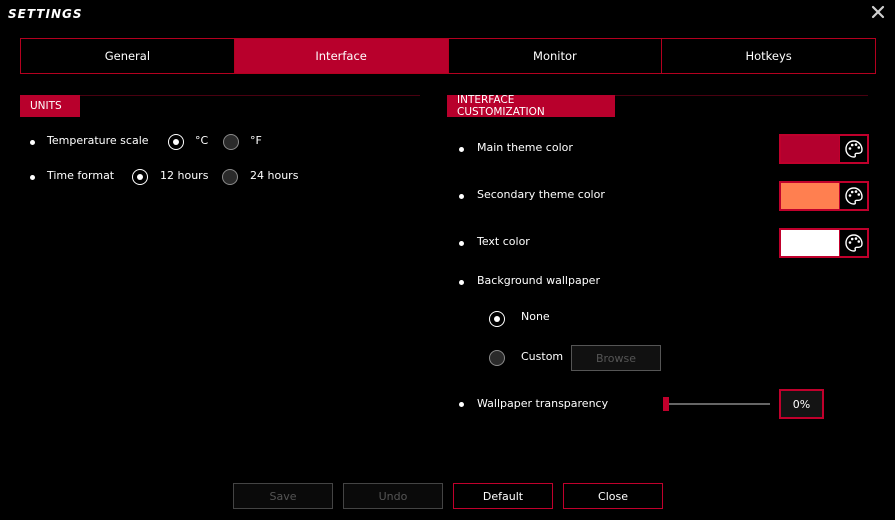  What do you see at coordinates (283, 496) in the screenshot?
I see `save-button: Save` at bounding box center [283, 496].